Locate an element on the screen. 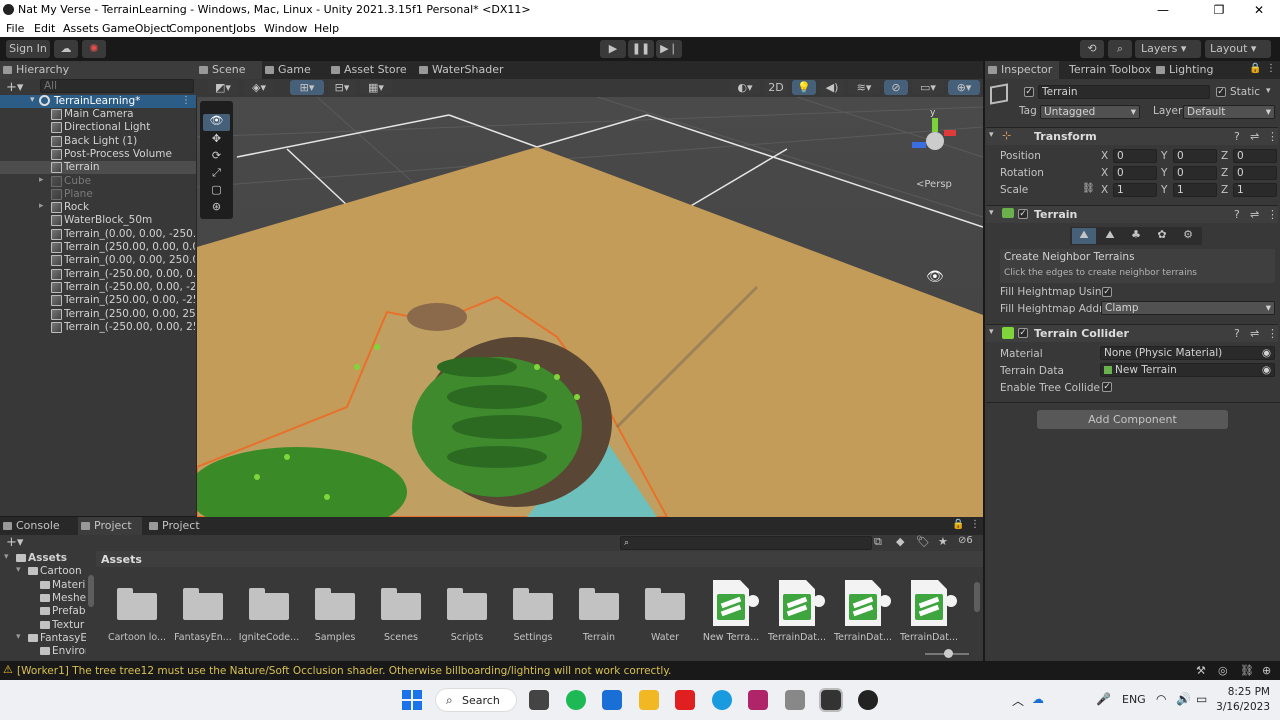  static-checkbox: ✓ is located at coordinates (1221, 92).